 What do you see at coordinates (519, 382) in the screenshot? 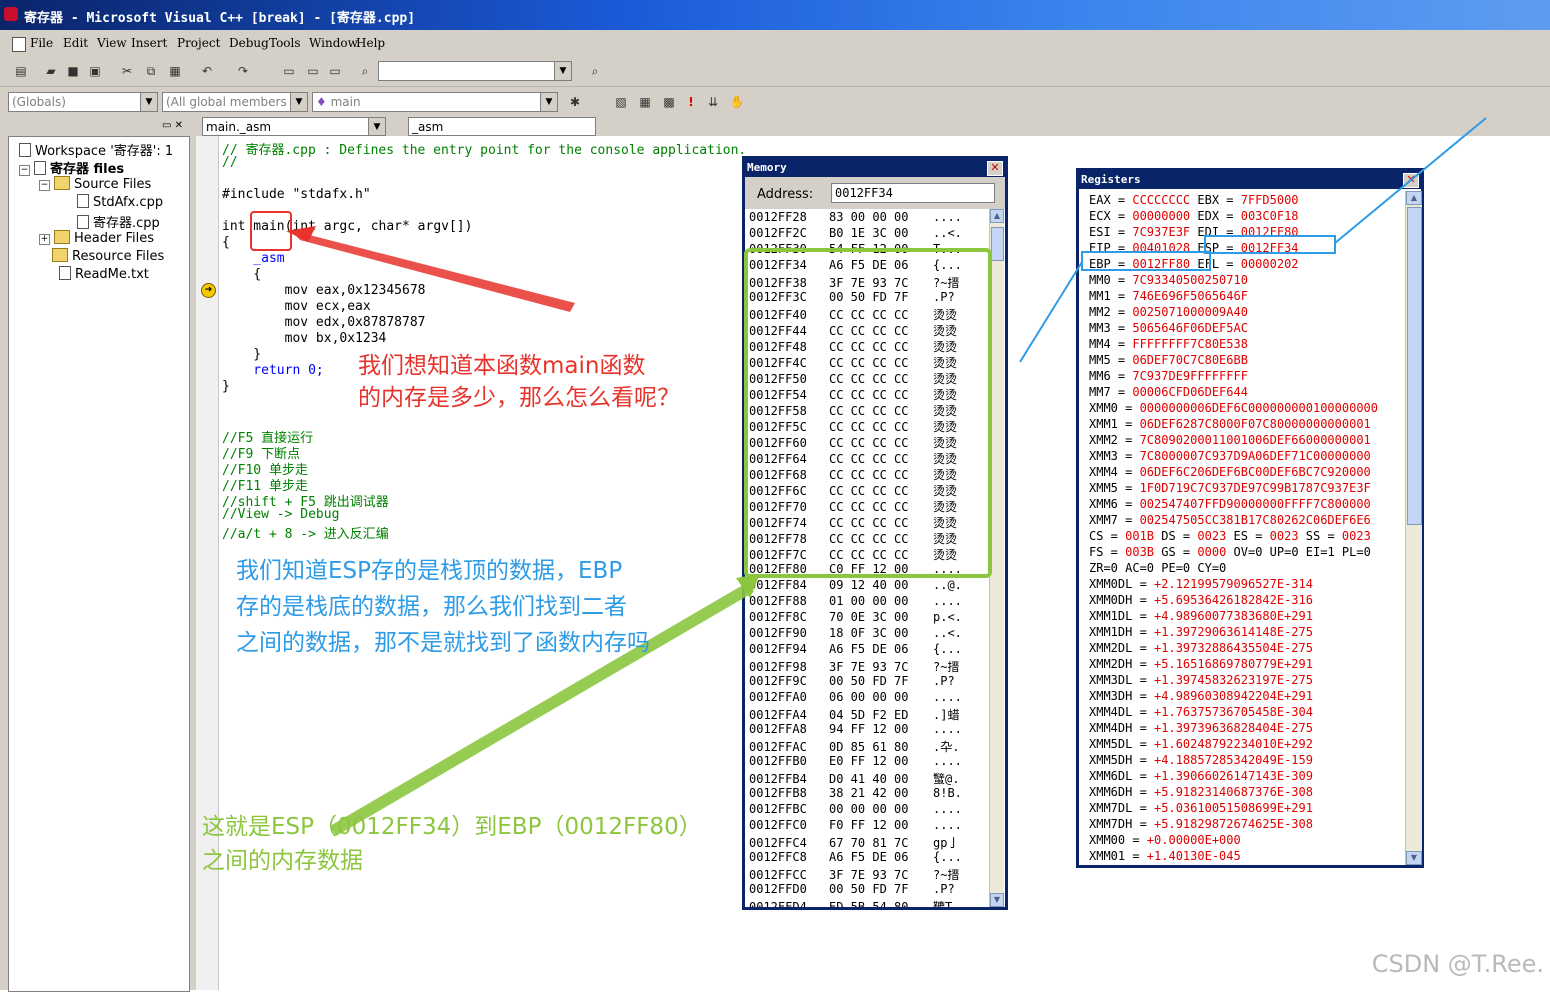
I see `red-annotation: 我们想知道本函数main函数 的内存是多少，那么怎么看呢？` at bounding box center [519, 382].